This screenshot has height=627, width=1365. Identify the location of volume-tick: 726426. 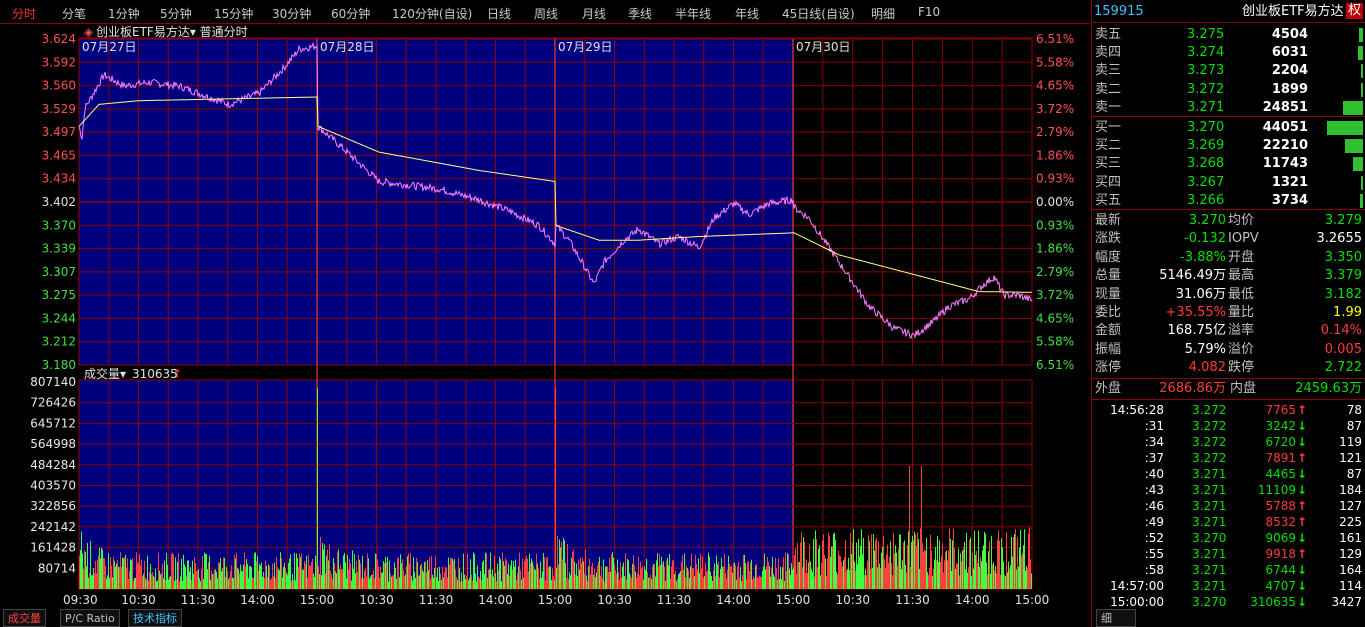
(53, 403).